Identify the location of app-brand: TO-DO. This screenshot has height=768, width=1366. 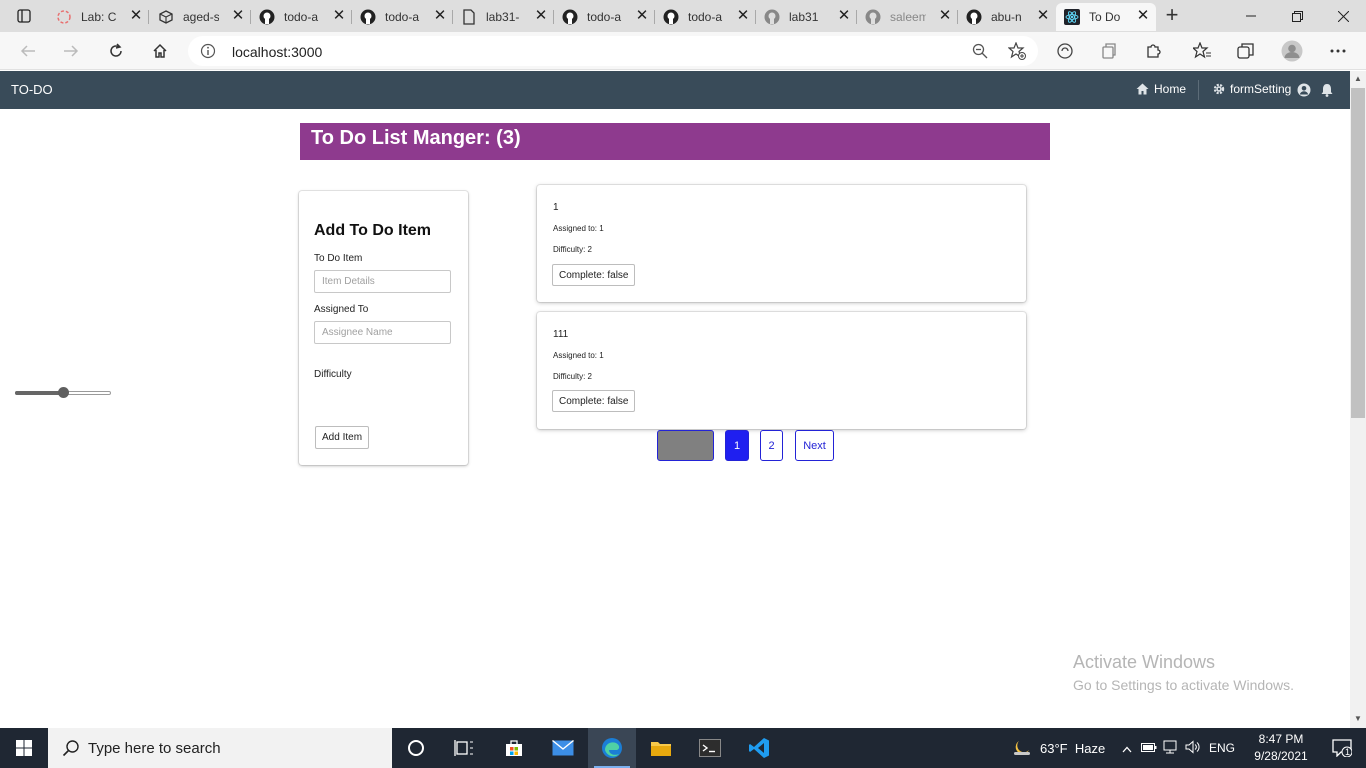
(32, 89).